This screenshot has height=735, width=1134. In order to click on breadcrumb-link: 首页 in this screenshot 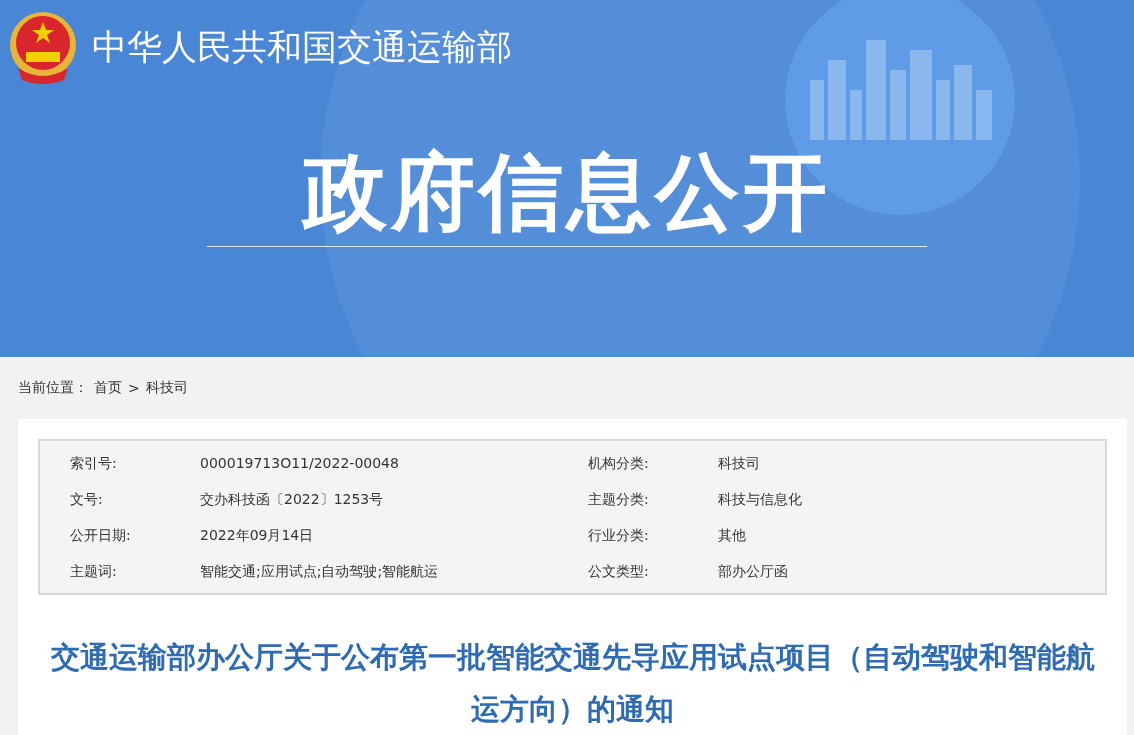, I will do `click(108, 388)`.